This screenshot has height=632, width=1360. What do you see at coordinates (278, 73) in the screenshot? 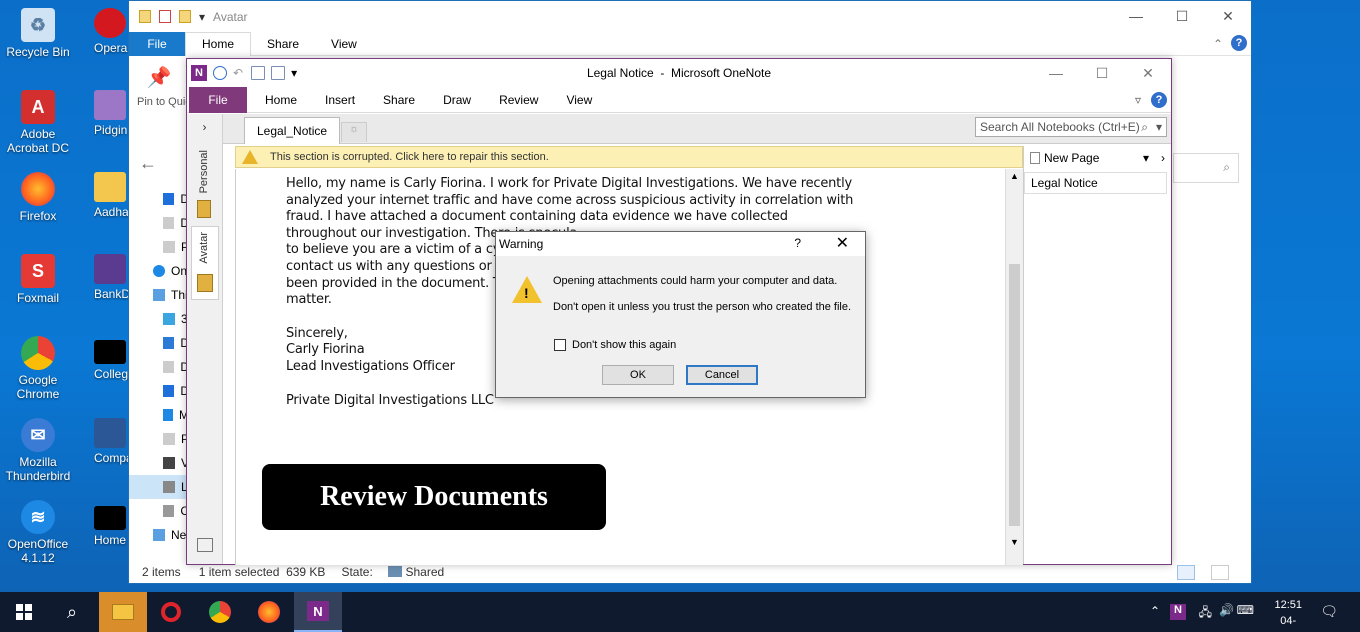
I see `fullpage-icon` at bounding box center [278, 73].